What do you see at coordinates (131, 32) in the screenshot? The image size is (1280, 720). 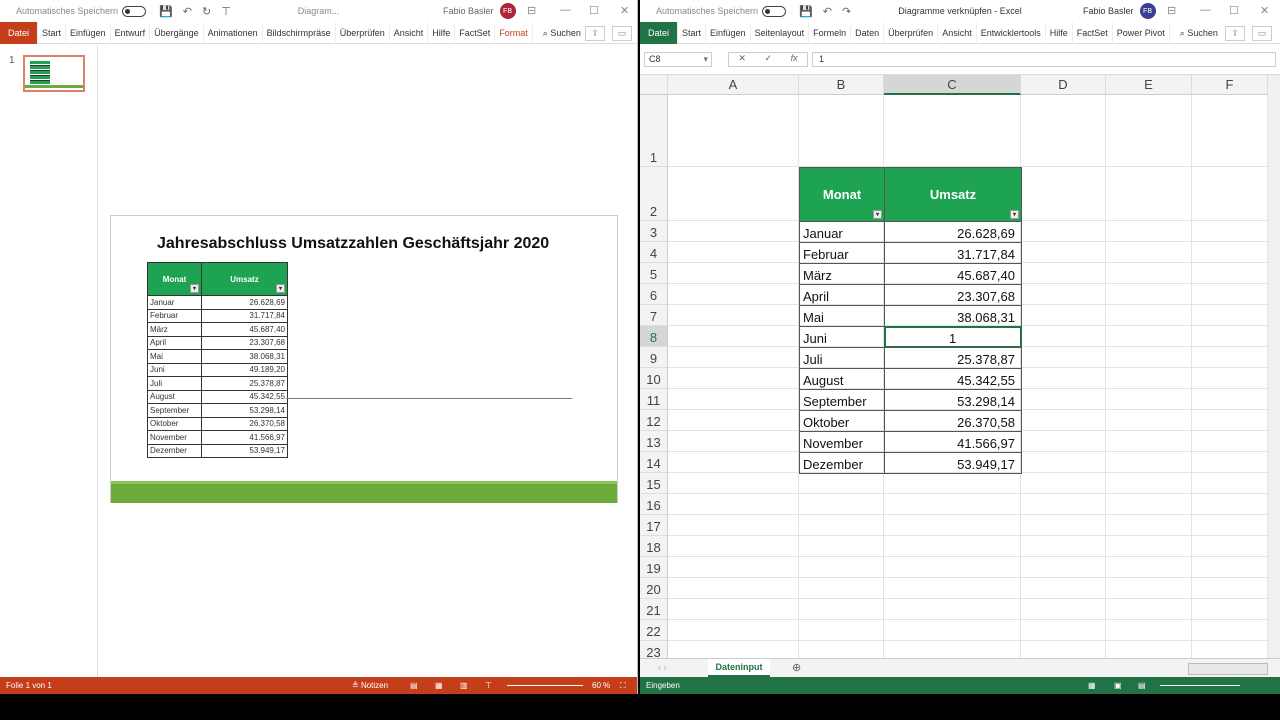 I see `tab-entwurf: Entwurf` at bounding box center [131, 32].